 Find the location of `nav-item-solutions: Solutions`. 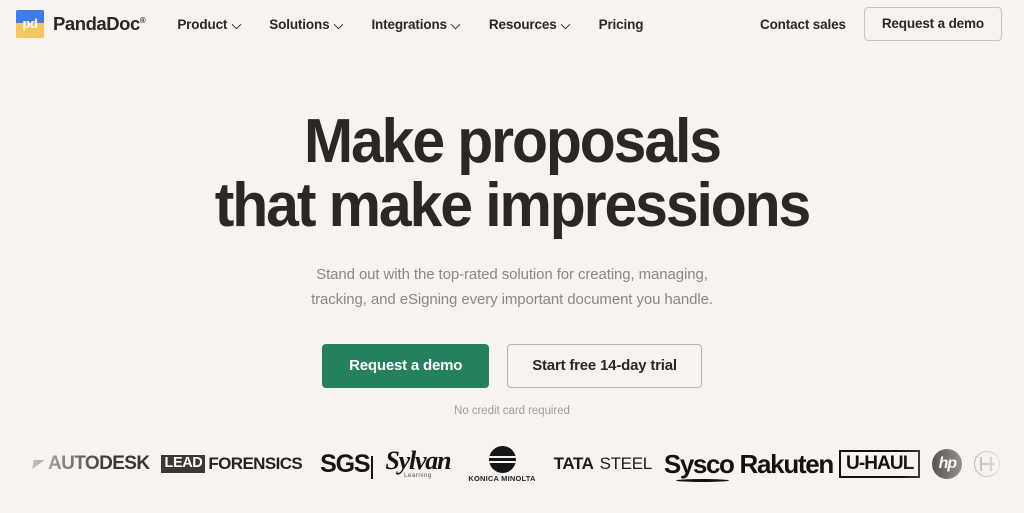

nav-item-solutions: Solutions is located at coordinates (306, 24).